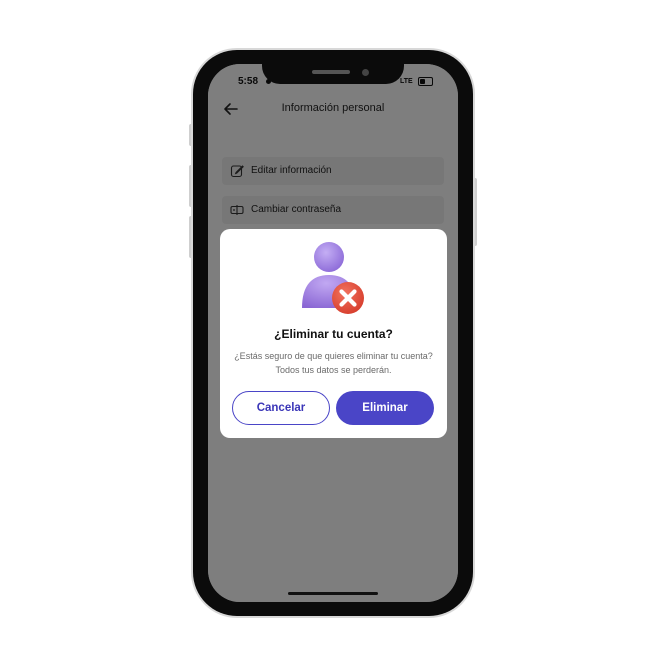 This screenshot has height=666, width=666. Describe the element at coordinates (333, 334) in the screenshot. I see `dialog-title: ¿Eliminar tu cuenta?` at that location.